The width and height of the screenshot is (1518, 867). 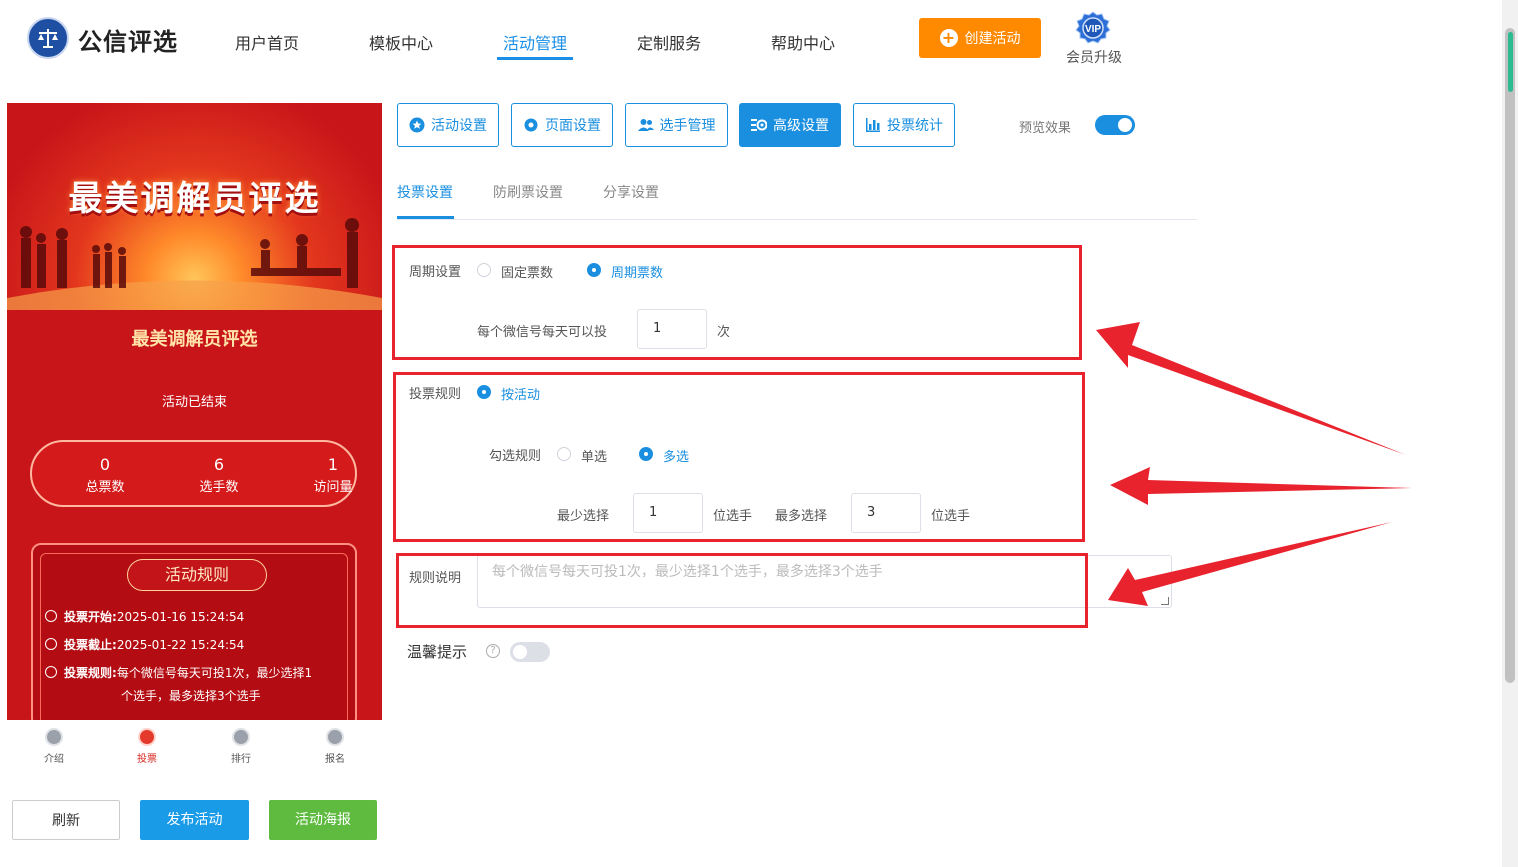 What do you see at coordinates (459, 126) in the screenshot?
I see `tab-activity-settings-label: 活动设置` at bounding box center [459, 126].